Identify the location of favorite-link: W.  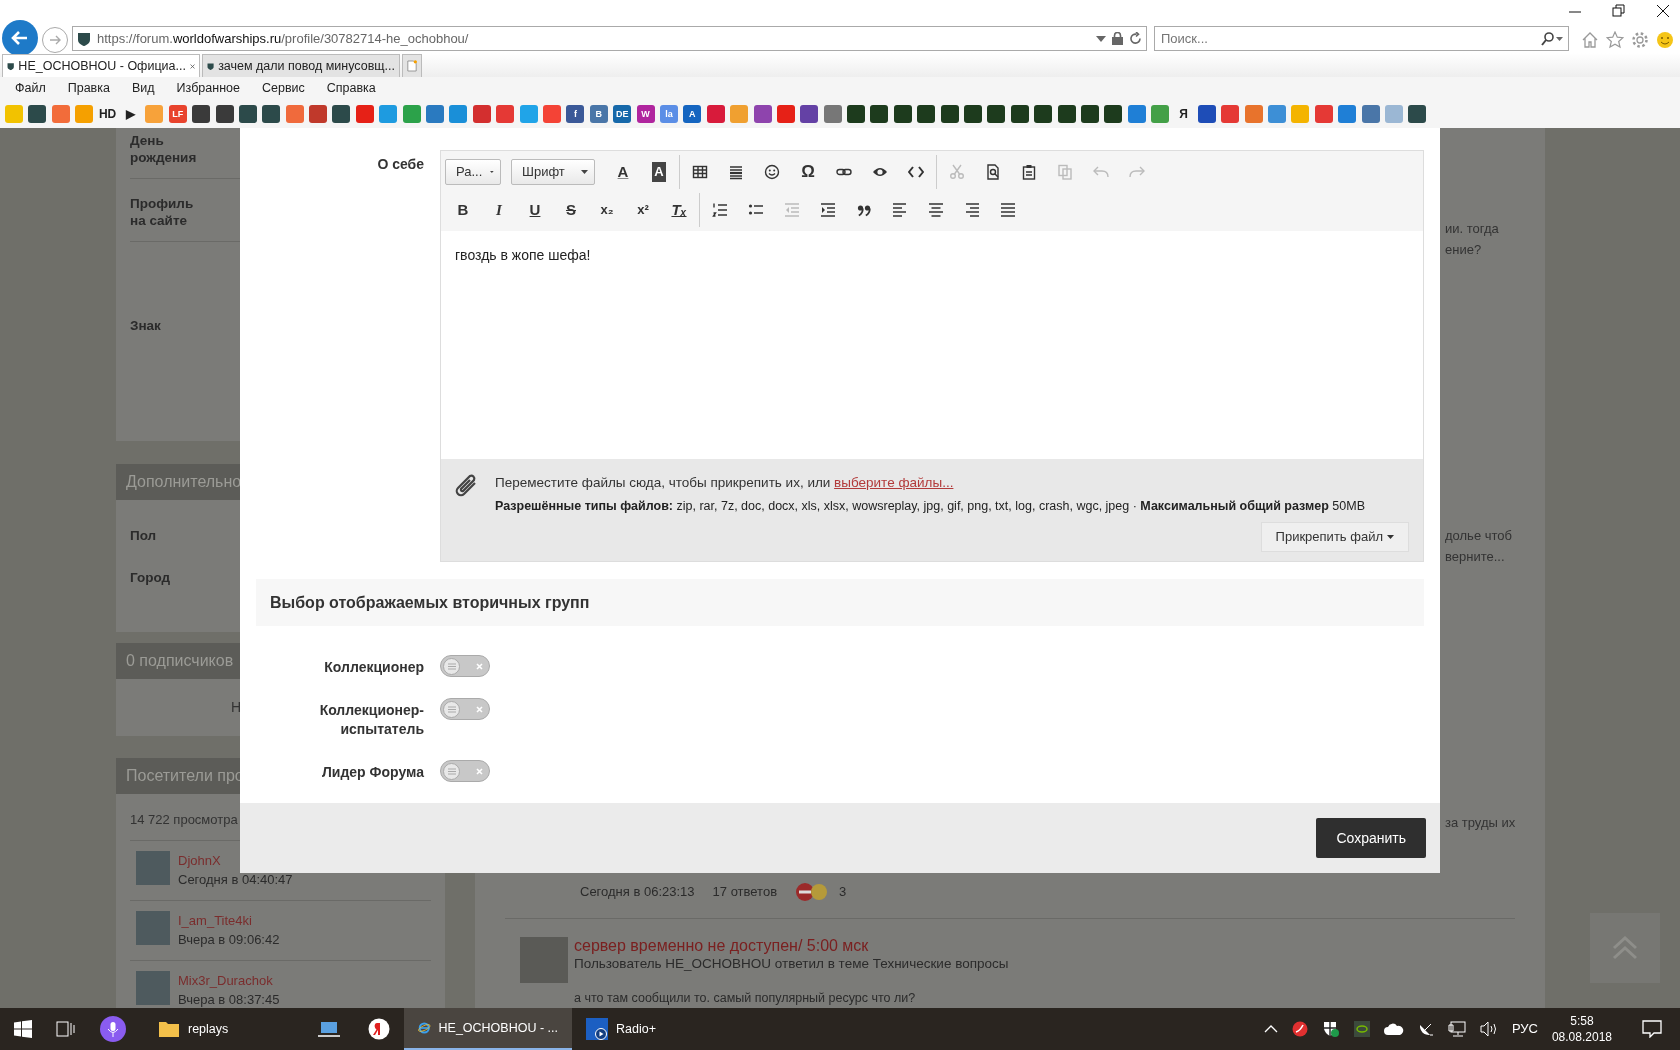
(645, 114).